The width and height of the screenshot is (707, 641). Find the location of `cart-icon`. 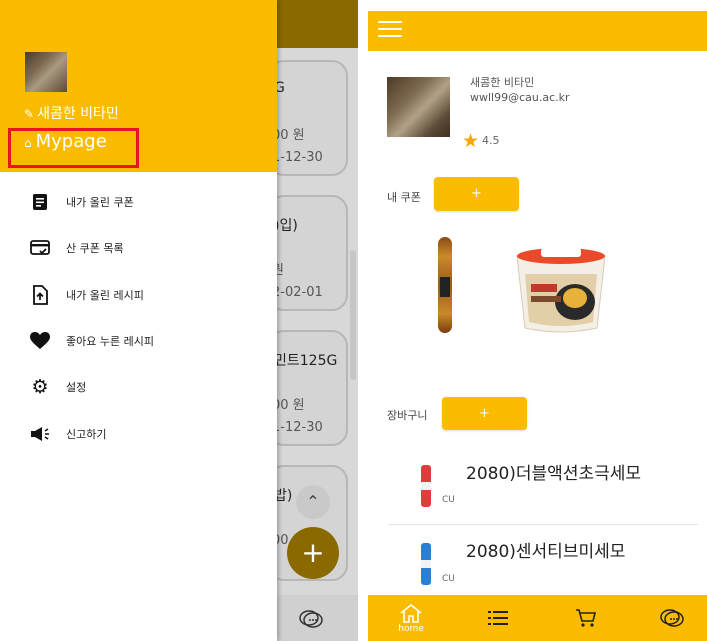

cart-icon is located at coordinates (586, 618).